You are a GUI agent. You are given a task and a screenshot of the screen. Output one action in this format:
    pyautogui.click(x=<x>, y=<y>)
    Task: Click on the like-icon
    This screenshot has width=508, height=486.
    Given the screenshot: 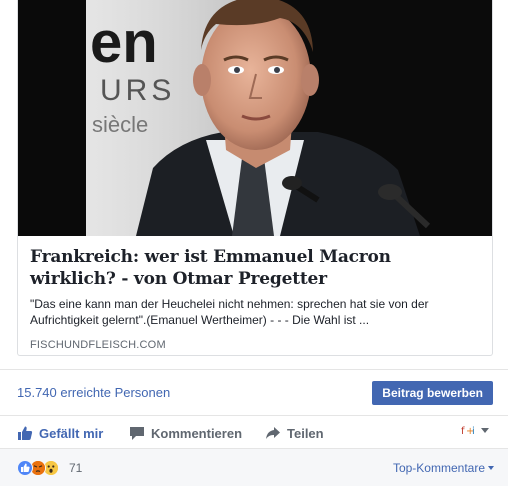 What is the action you would take?
    pyautogui.click(x=25, y=468)
    